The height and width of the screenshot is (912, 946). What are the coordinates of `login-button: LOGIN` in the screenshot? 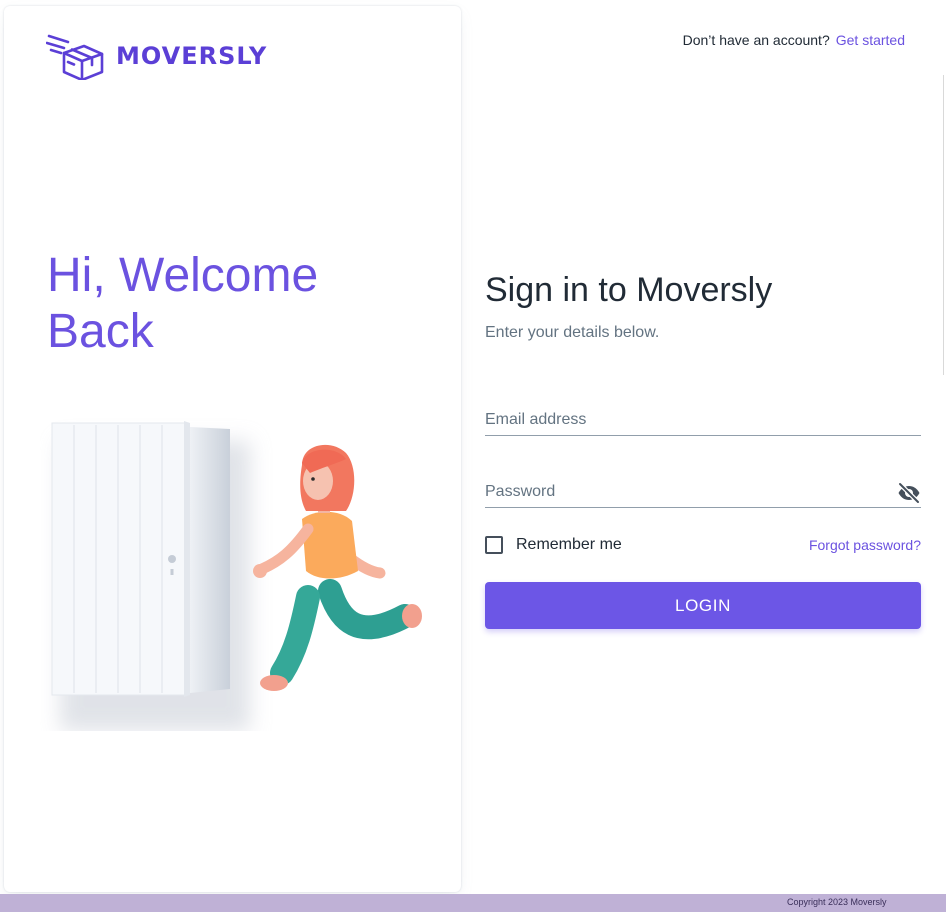 It's located at (703, 605).